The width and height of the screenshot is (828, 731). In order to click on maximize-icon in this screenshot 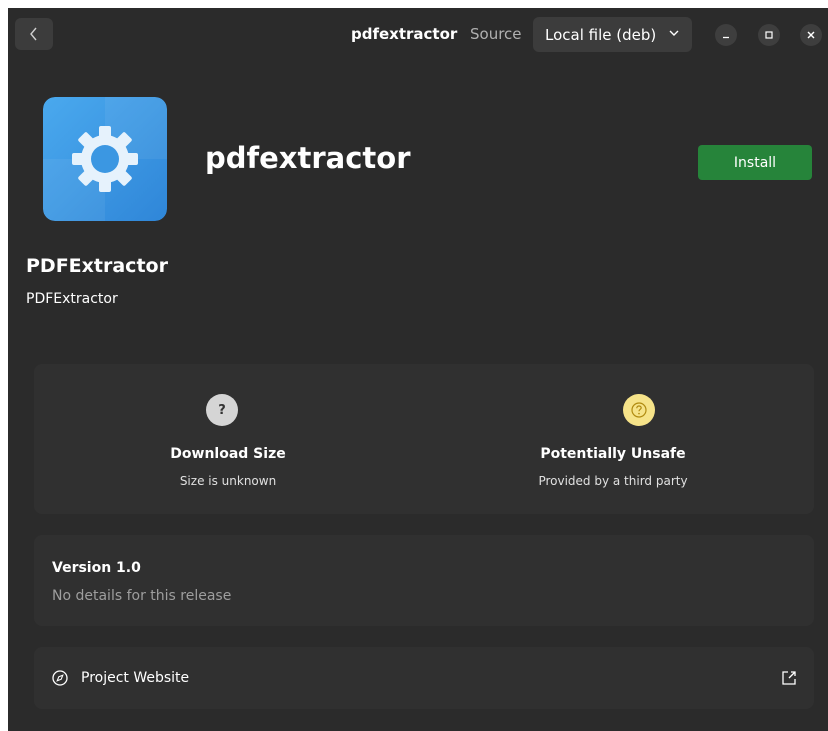, I will do `click(769, 35)`.